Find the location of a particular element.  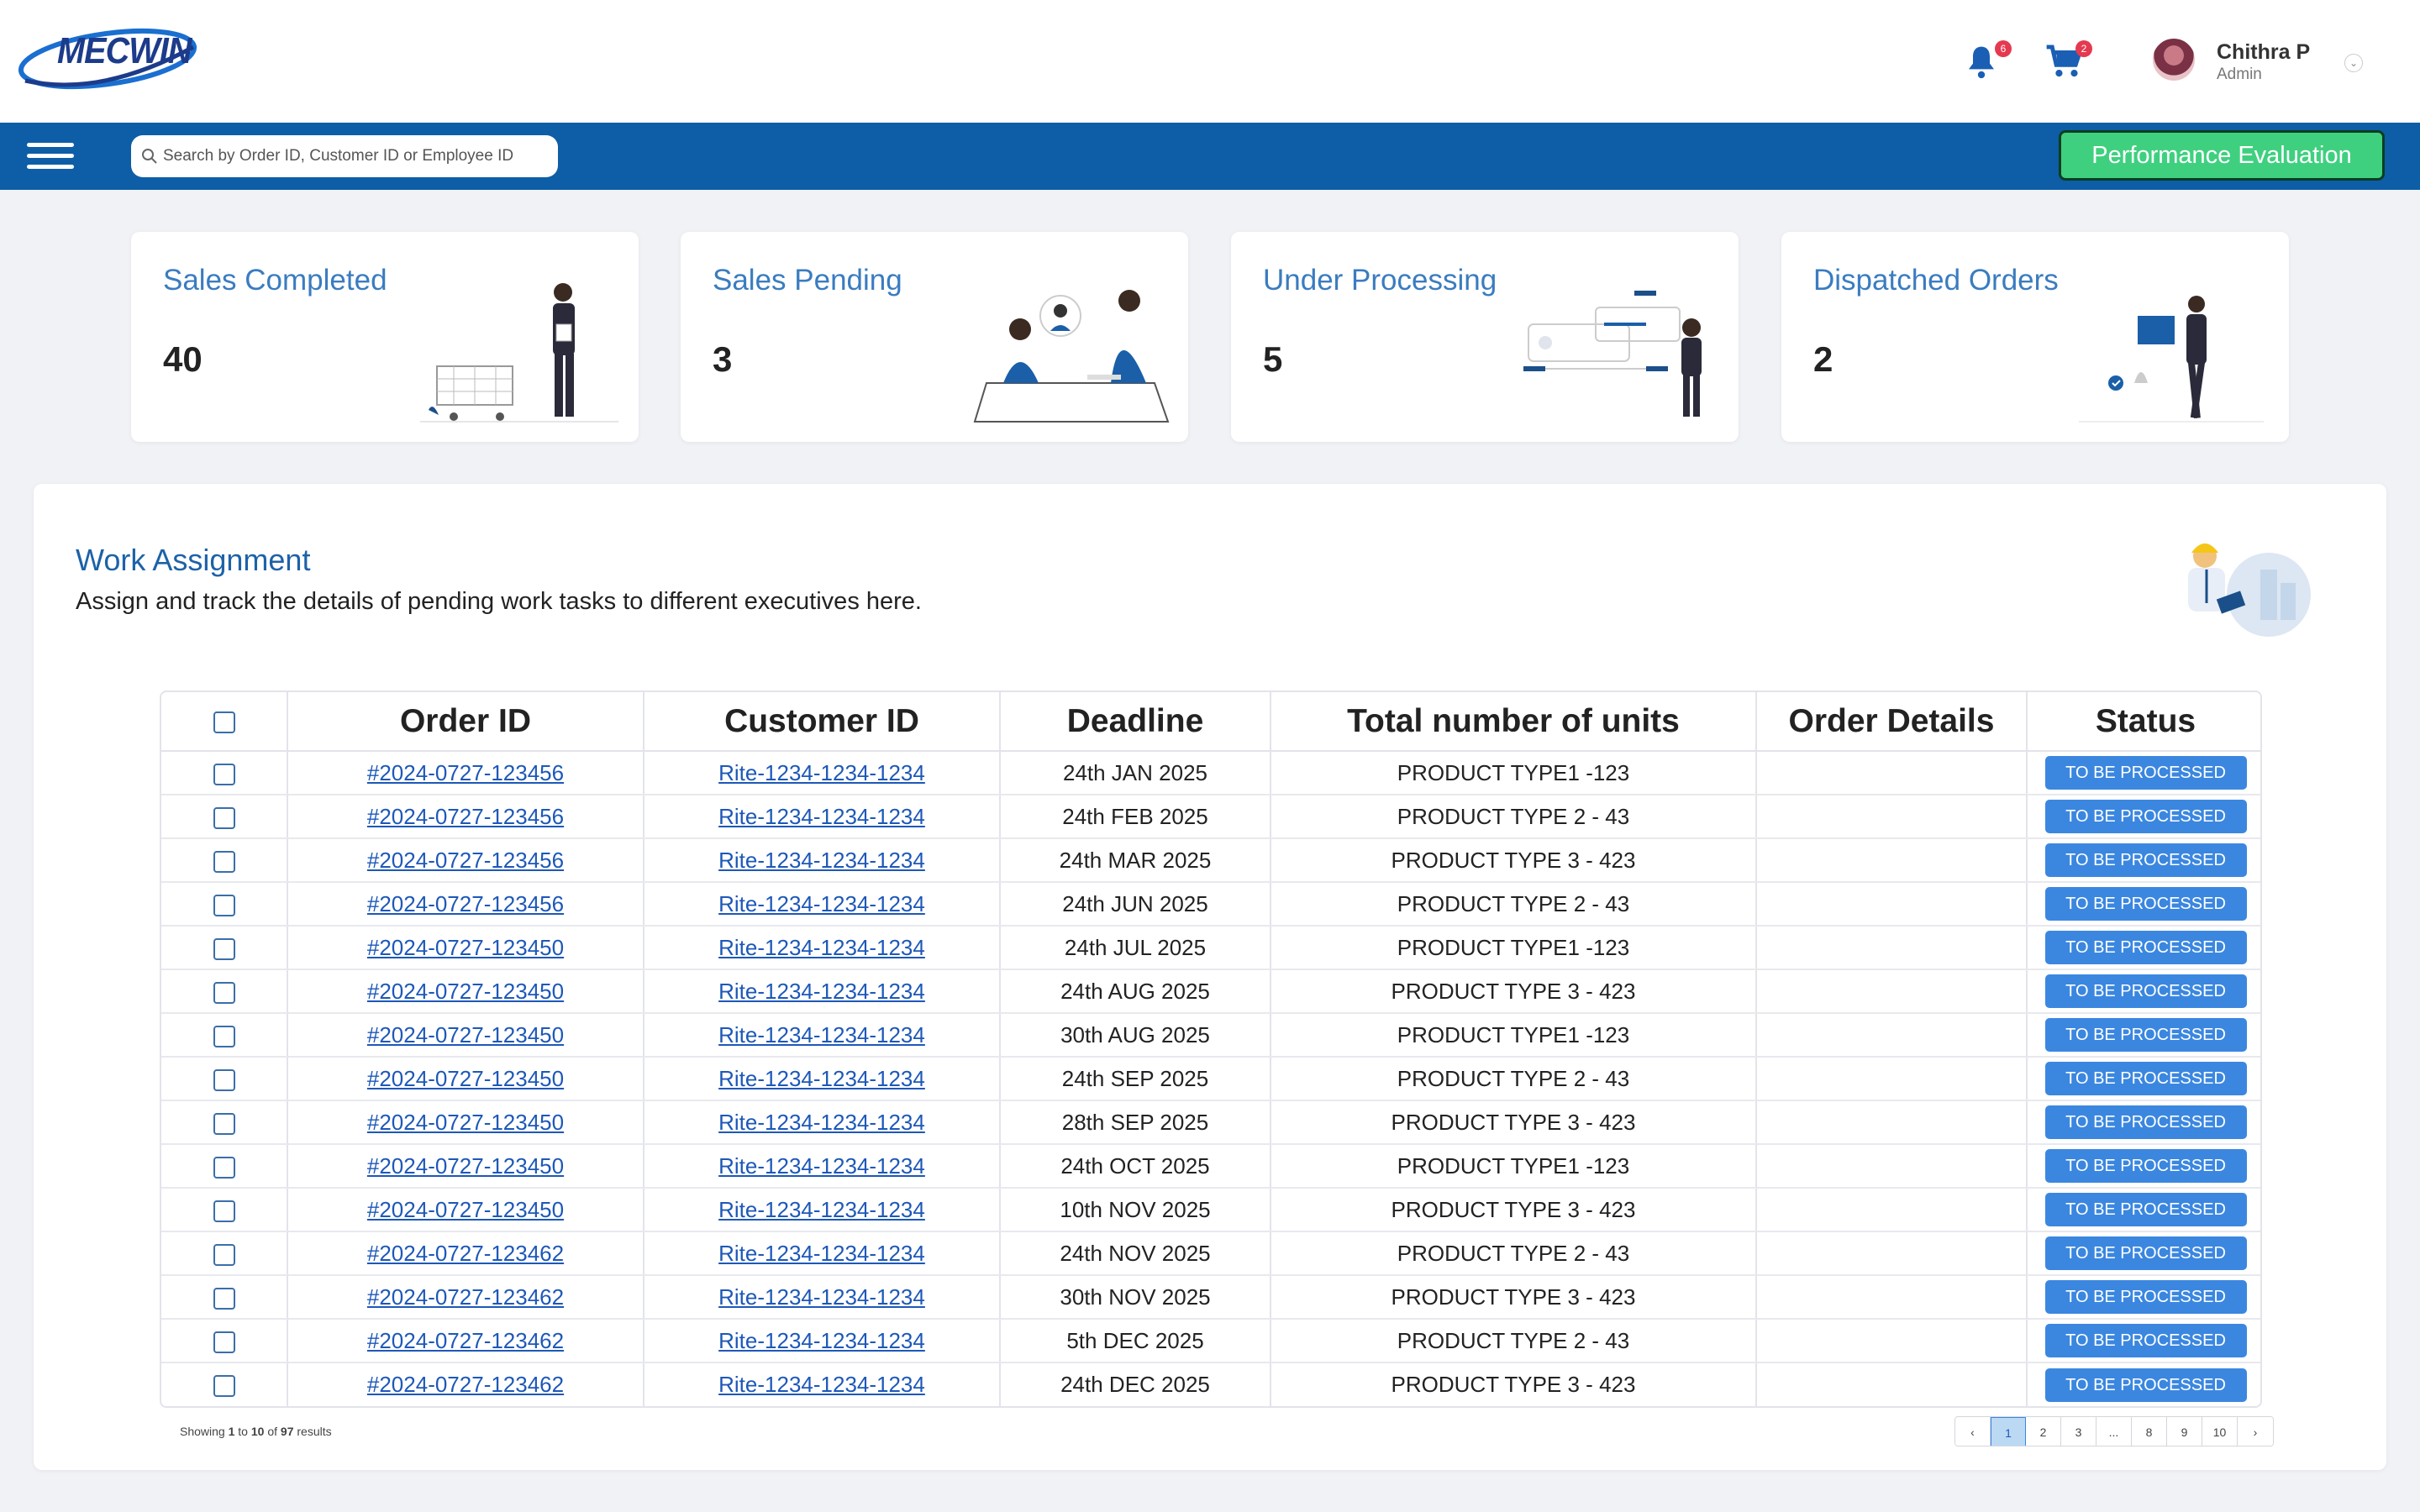

cart-button: 2 is located at coordinates (2068, 62).